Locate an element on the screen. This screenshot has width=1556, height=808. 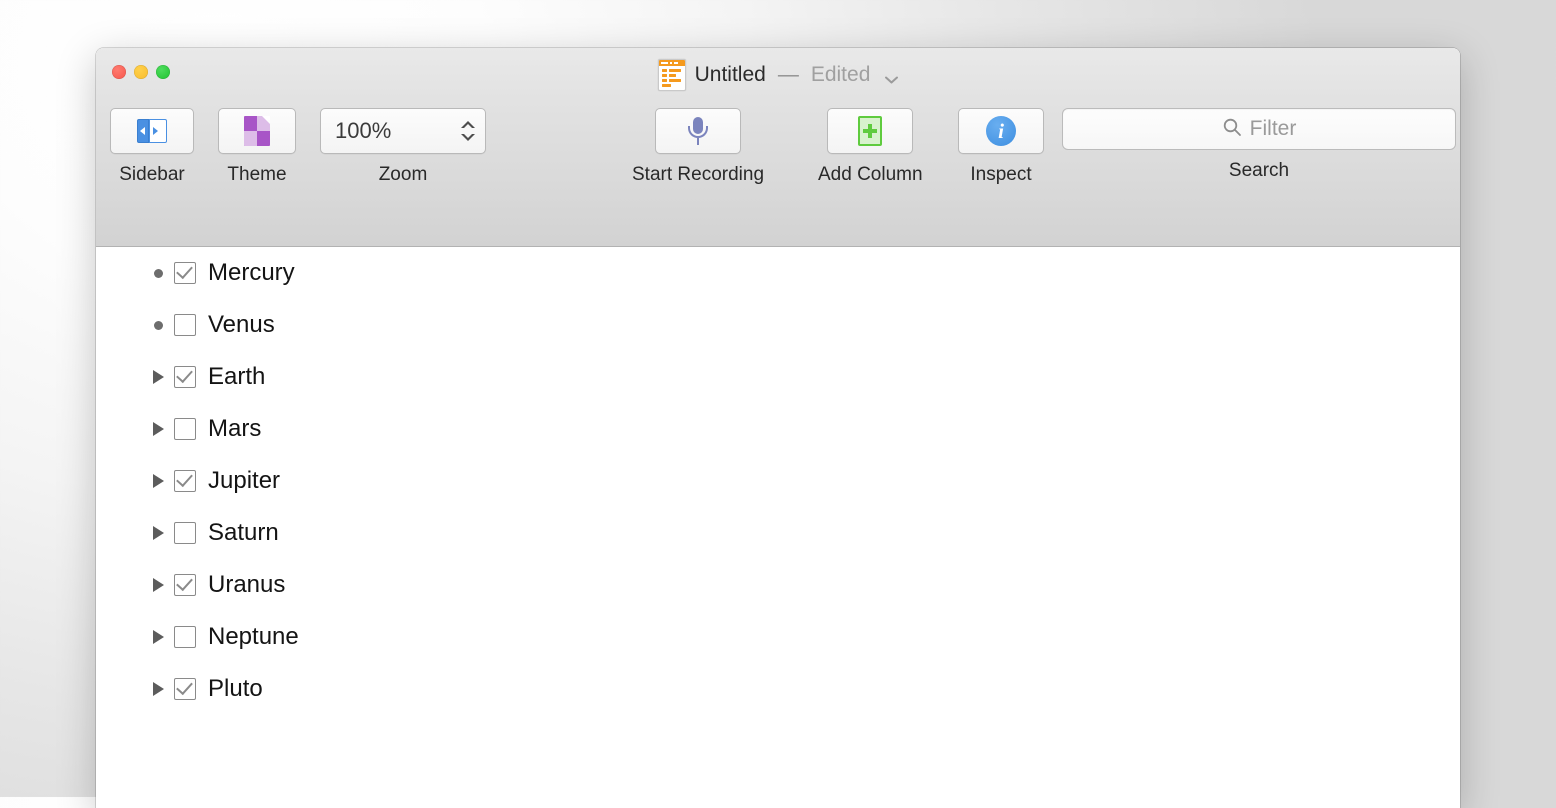
sidebar-button is located at coordinates (152, 131).